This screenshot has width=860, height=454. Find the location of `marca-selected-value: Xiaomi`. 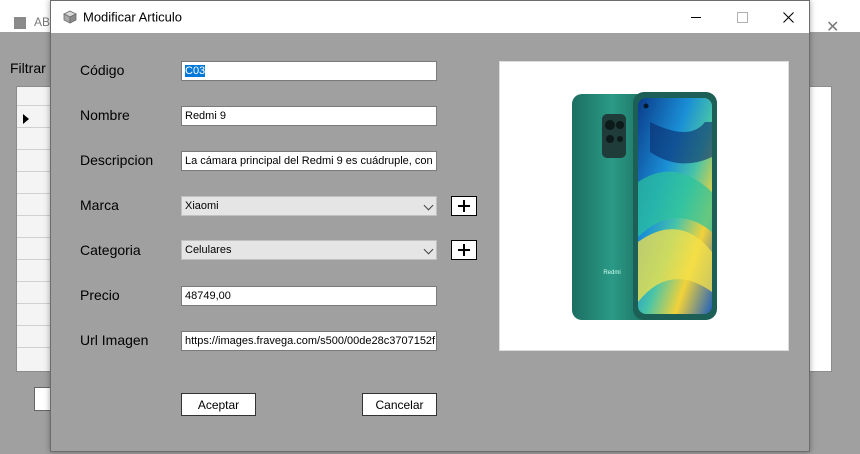

marca-selected-value: Xiaomi is located at coordinates (202, 206).